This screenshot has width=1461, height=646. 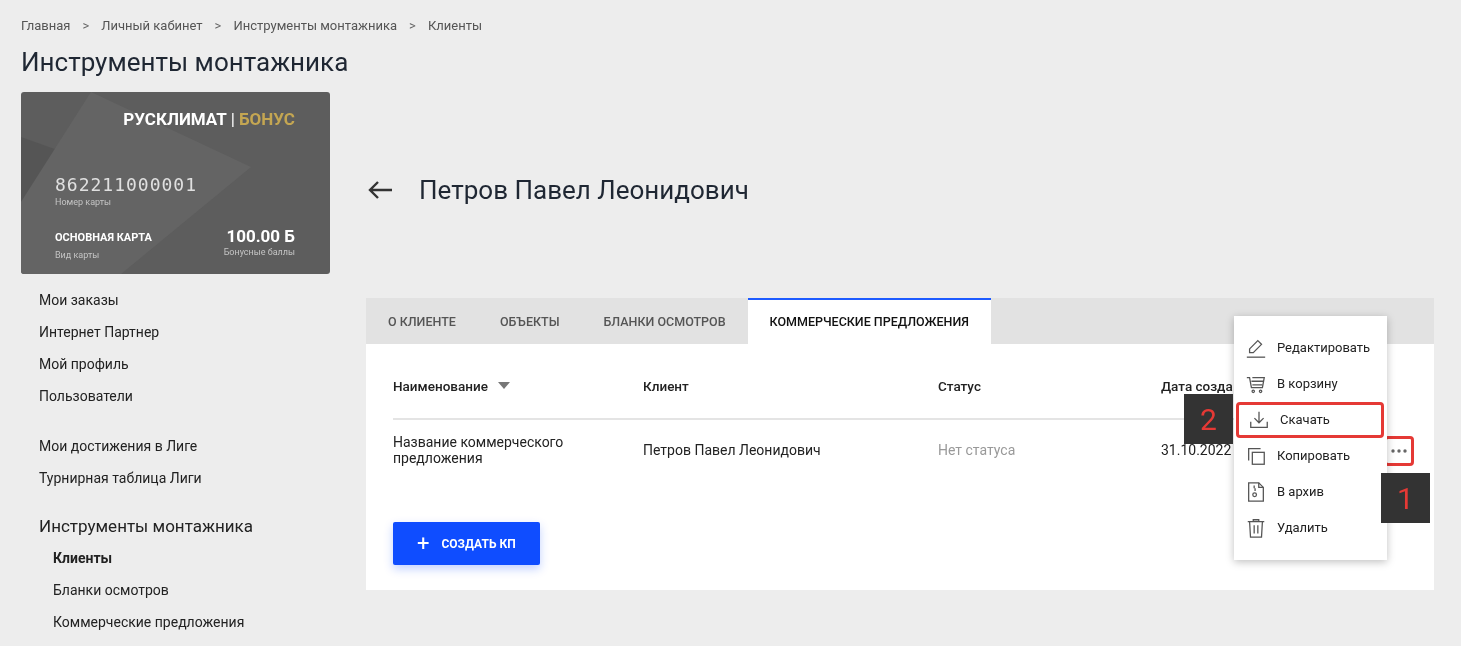 I want to click on sidebar-item: Турнирная таблица Лиги, so click(x=120, y=478).